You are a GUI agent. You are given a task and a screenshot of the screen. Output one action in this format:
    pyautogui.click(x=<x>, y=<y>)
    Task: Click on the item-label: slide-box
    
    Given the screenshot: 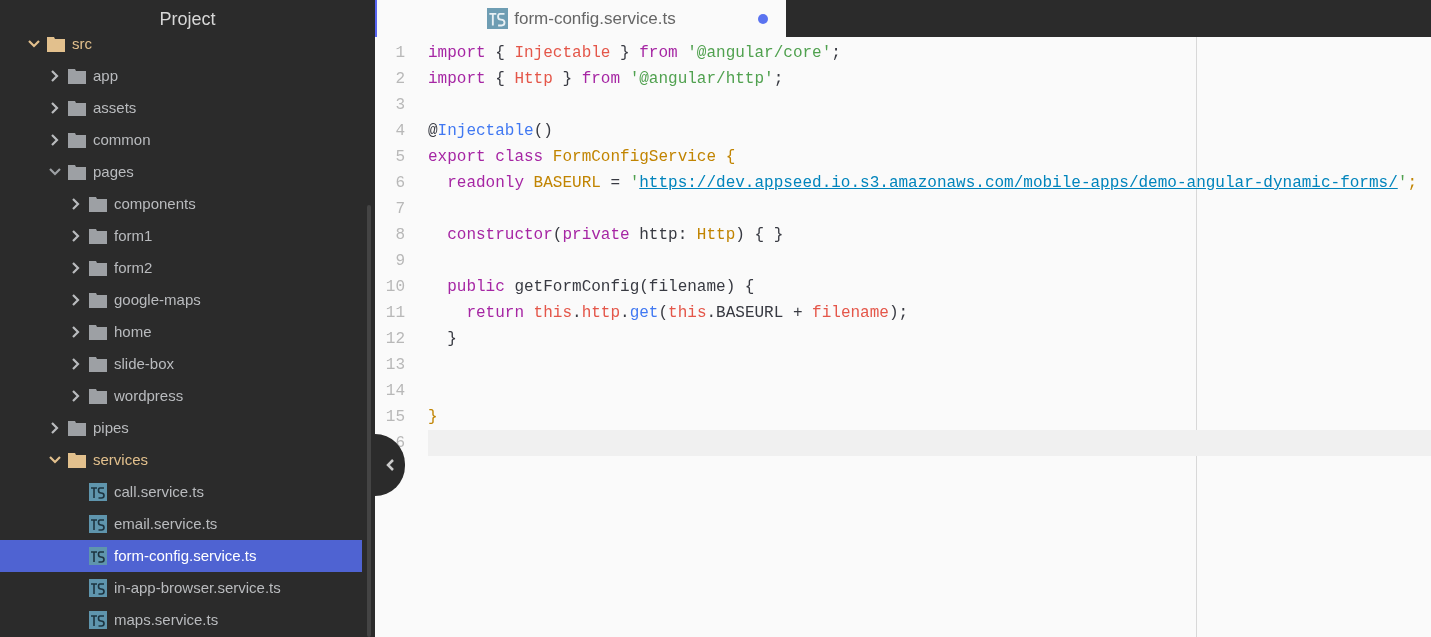 What is the action you would take?
    pyautogui.click(x=144, y=363)
    